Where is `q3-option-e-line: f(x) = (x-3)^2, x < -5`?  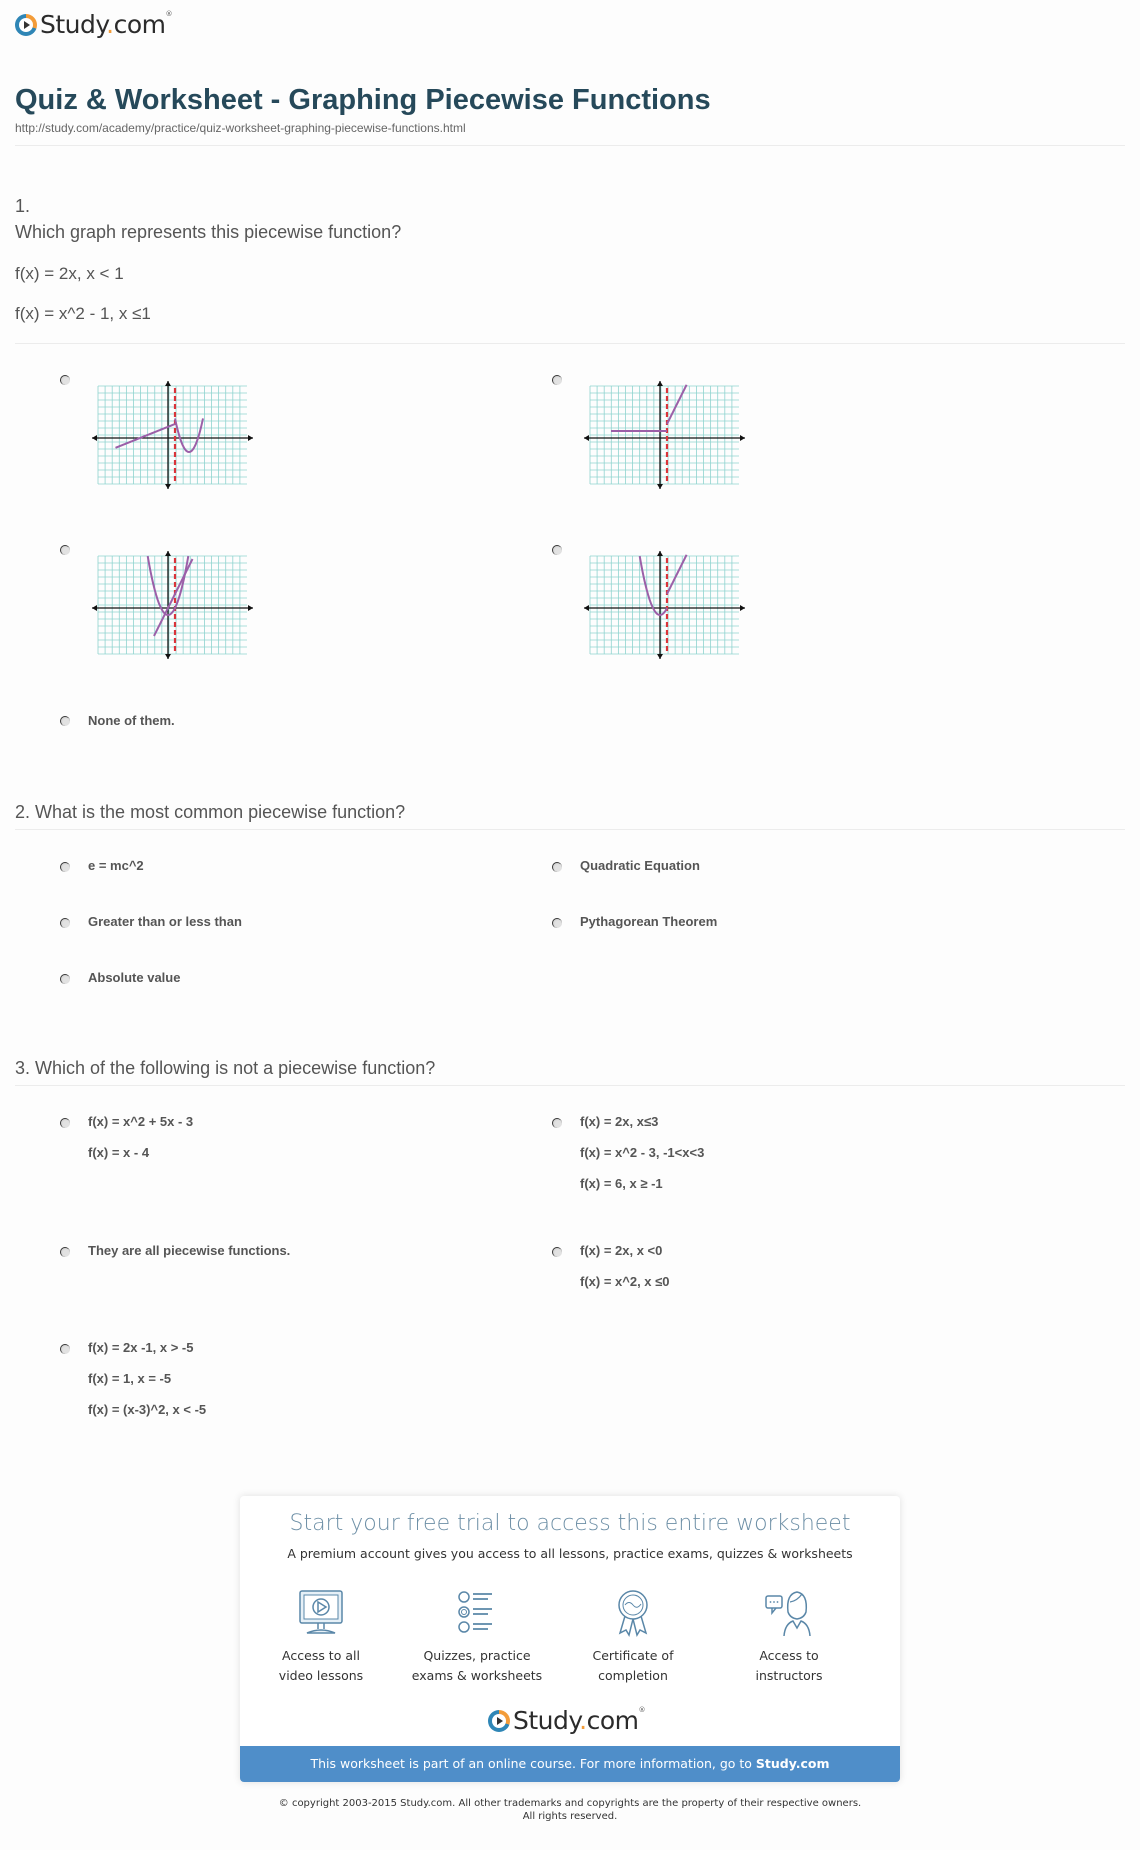
q3-option-e-line: f(x) = (x-3)^2, x < -5 is located at coordinates (147, 1409).